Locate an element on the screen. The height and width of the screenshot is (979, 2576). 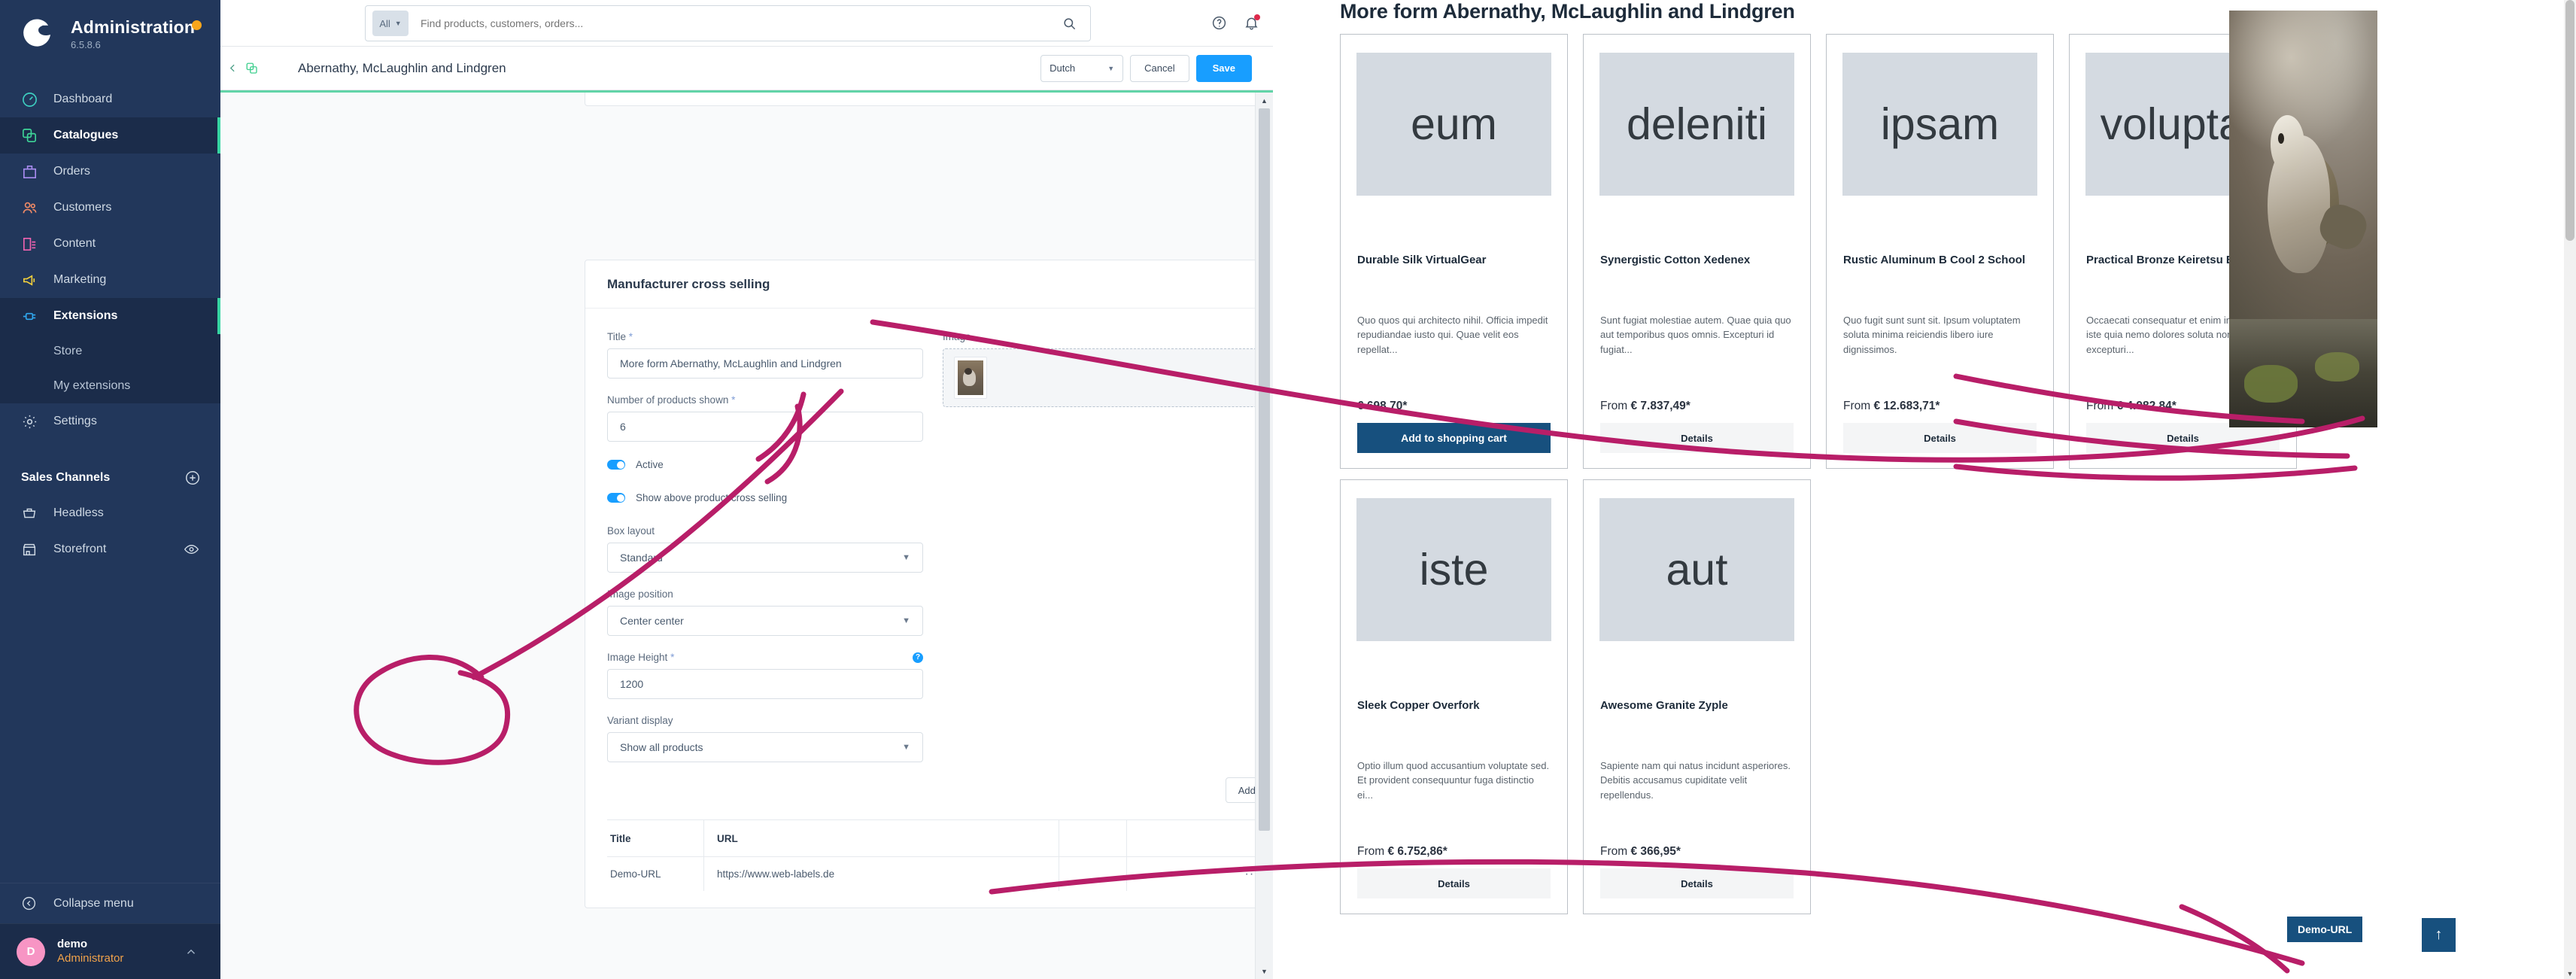
product-name: Durable Silk VirtualGear is located at coordinates (1454, 260).